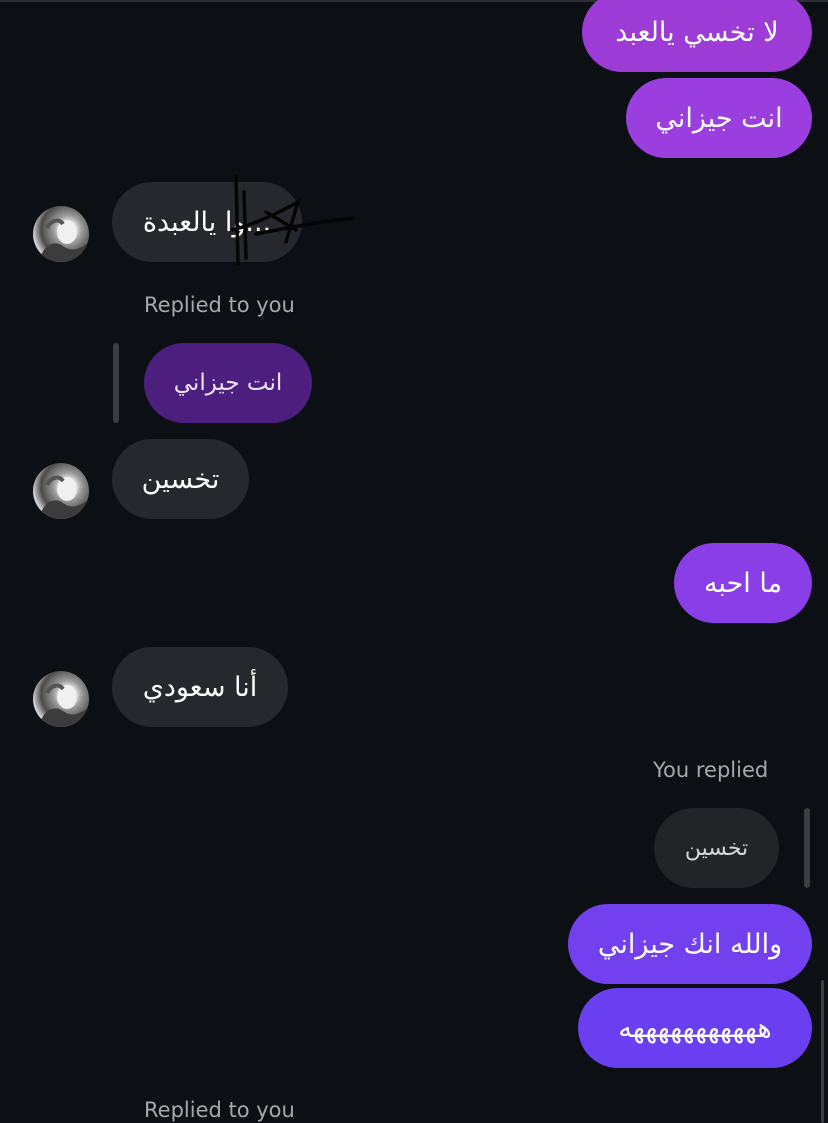 This screenshot has height=1123, width=828. Describe the element at coordinates (822, 1051) in the screenshot. I see `scrollbar` at that location.